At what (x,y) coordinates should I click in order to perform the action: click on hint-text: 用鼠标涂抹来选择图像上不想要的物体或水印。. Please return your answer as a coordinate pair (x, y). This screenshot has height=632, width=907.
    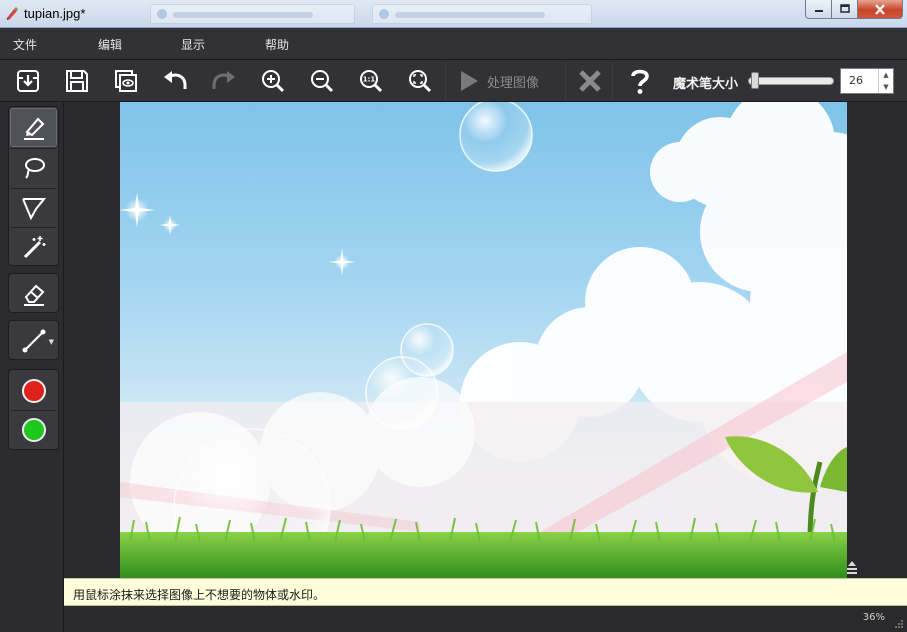
    Looking at the image, I should click on (199, 594).